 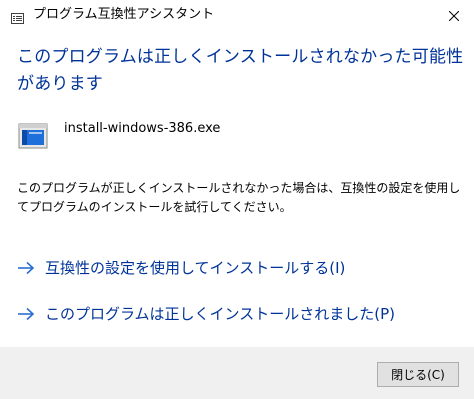 What do you see at coordinates (237, 15) in the screenshot?
I see `title-bar: プログラム互換性アシスタント` at bounding box center [237, 15].